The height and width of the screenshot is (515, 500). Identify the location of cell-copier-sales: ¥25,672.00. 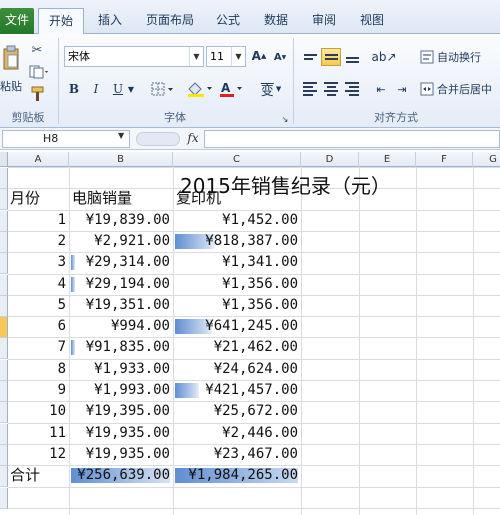
(236, 411).